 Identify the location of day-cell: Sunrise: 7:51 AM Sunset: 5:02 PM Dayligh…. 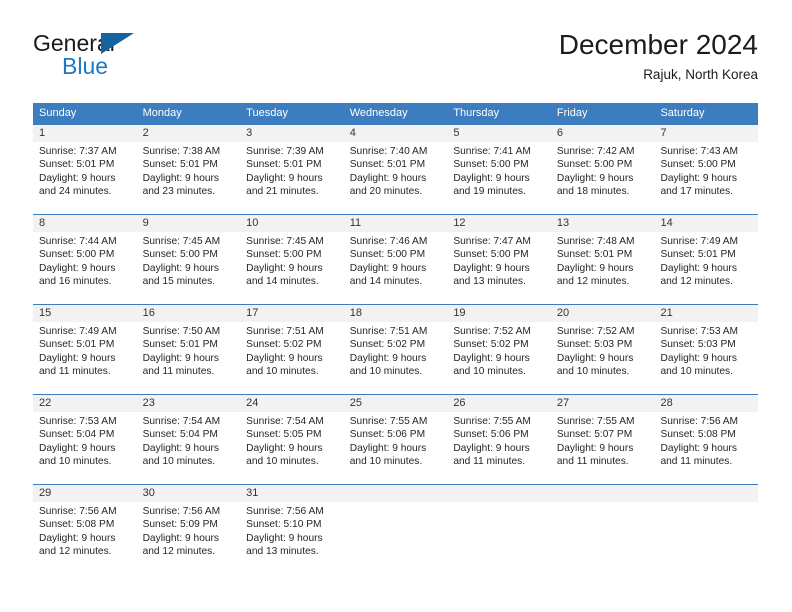
(292, 358).